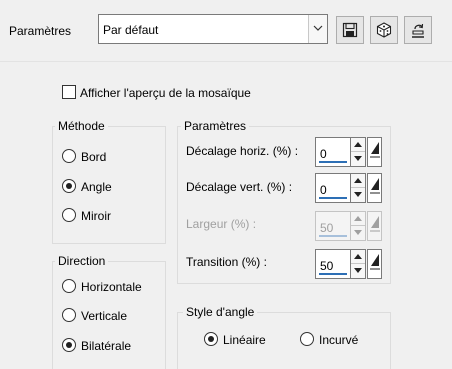 The image size is (452, 369). Describe the element at coordinates (384, 30) in the screenshot. I see `randomize-button` at that location.